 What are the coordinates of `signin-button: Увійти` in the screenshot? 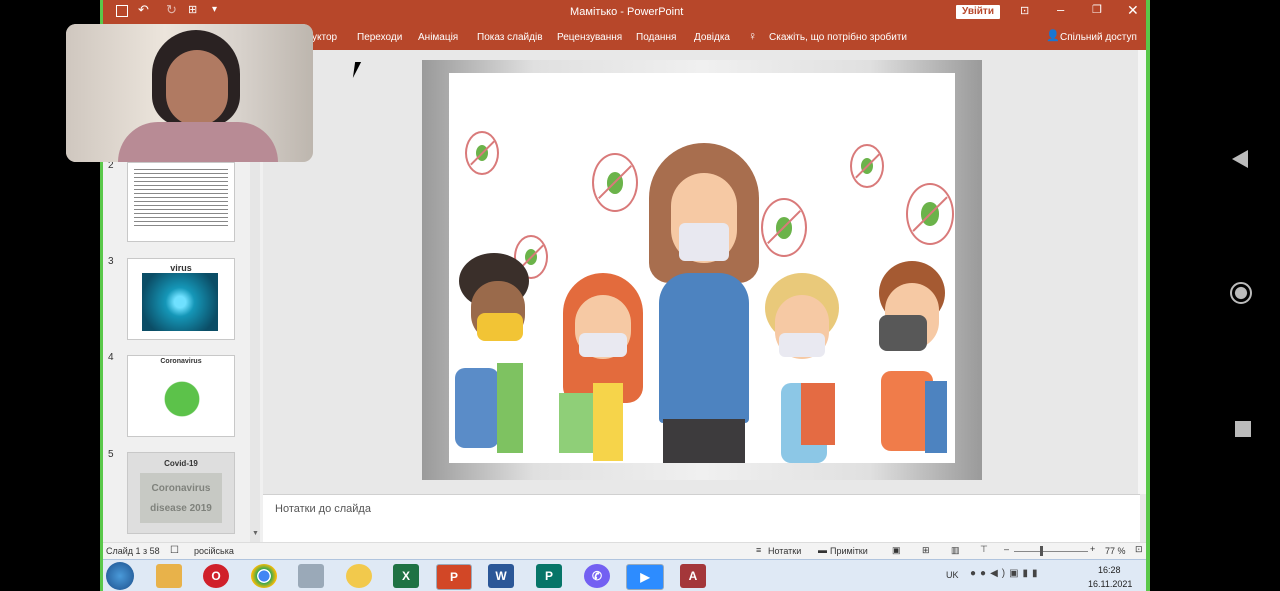 It's located at (978, 12).